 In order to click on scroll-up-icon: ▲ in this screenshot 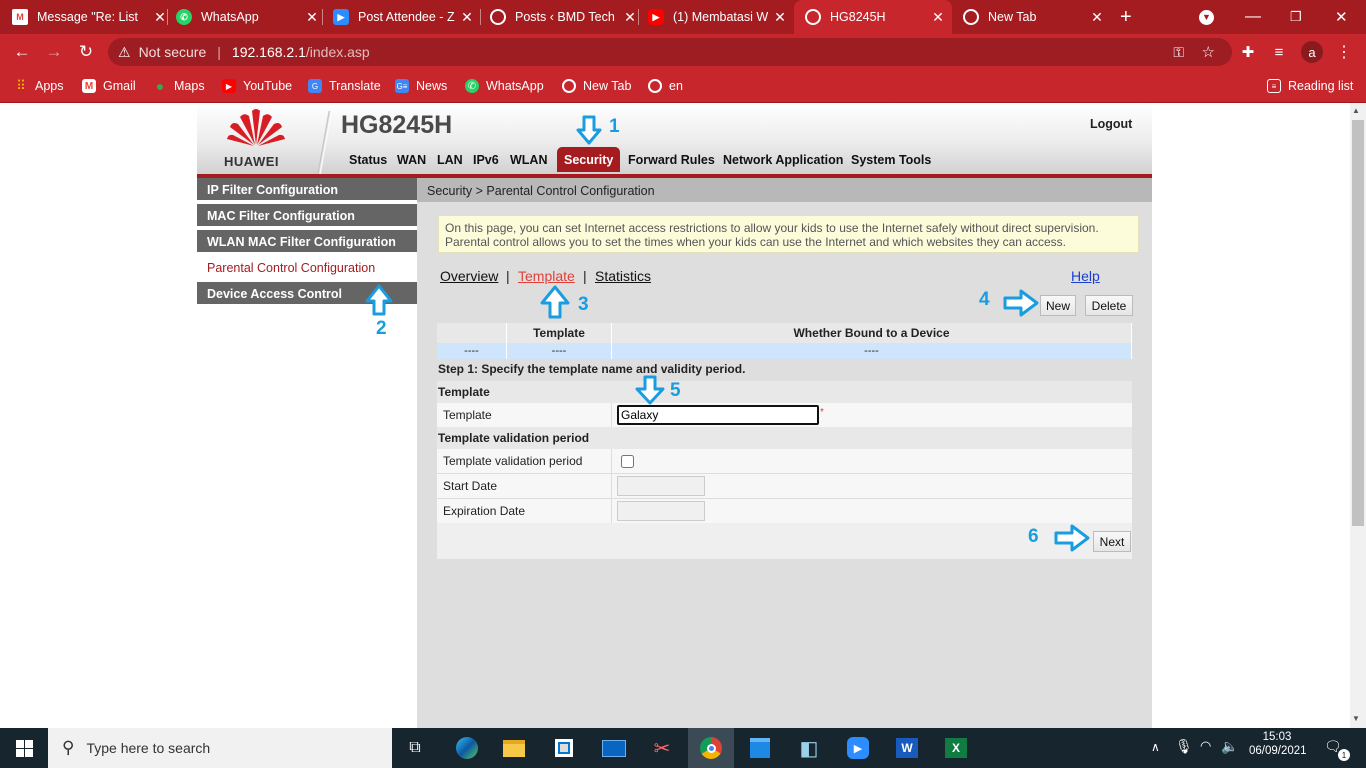, I will do `click(1356, 110)`.